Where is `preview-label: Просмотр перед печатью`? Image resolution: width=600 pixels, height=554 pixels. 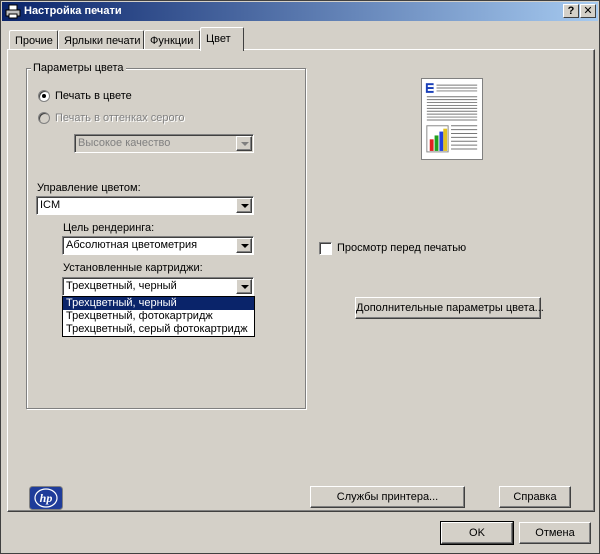 preview-label: Просмотр перед печатью is located at coordinates (401, 248).